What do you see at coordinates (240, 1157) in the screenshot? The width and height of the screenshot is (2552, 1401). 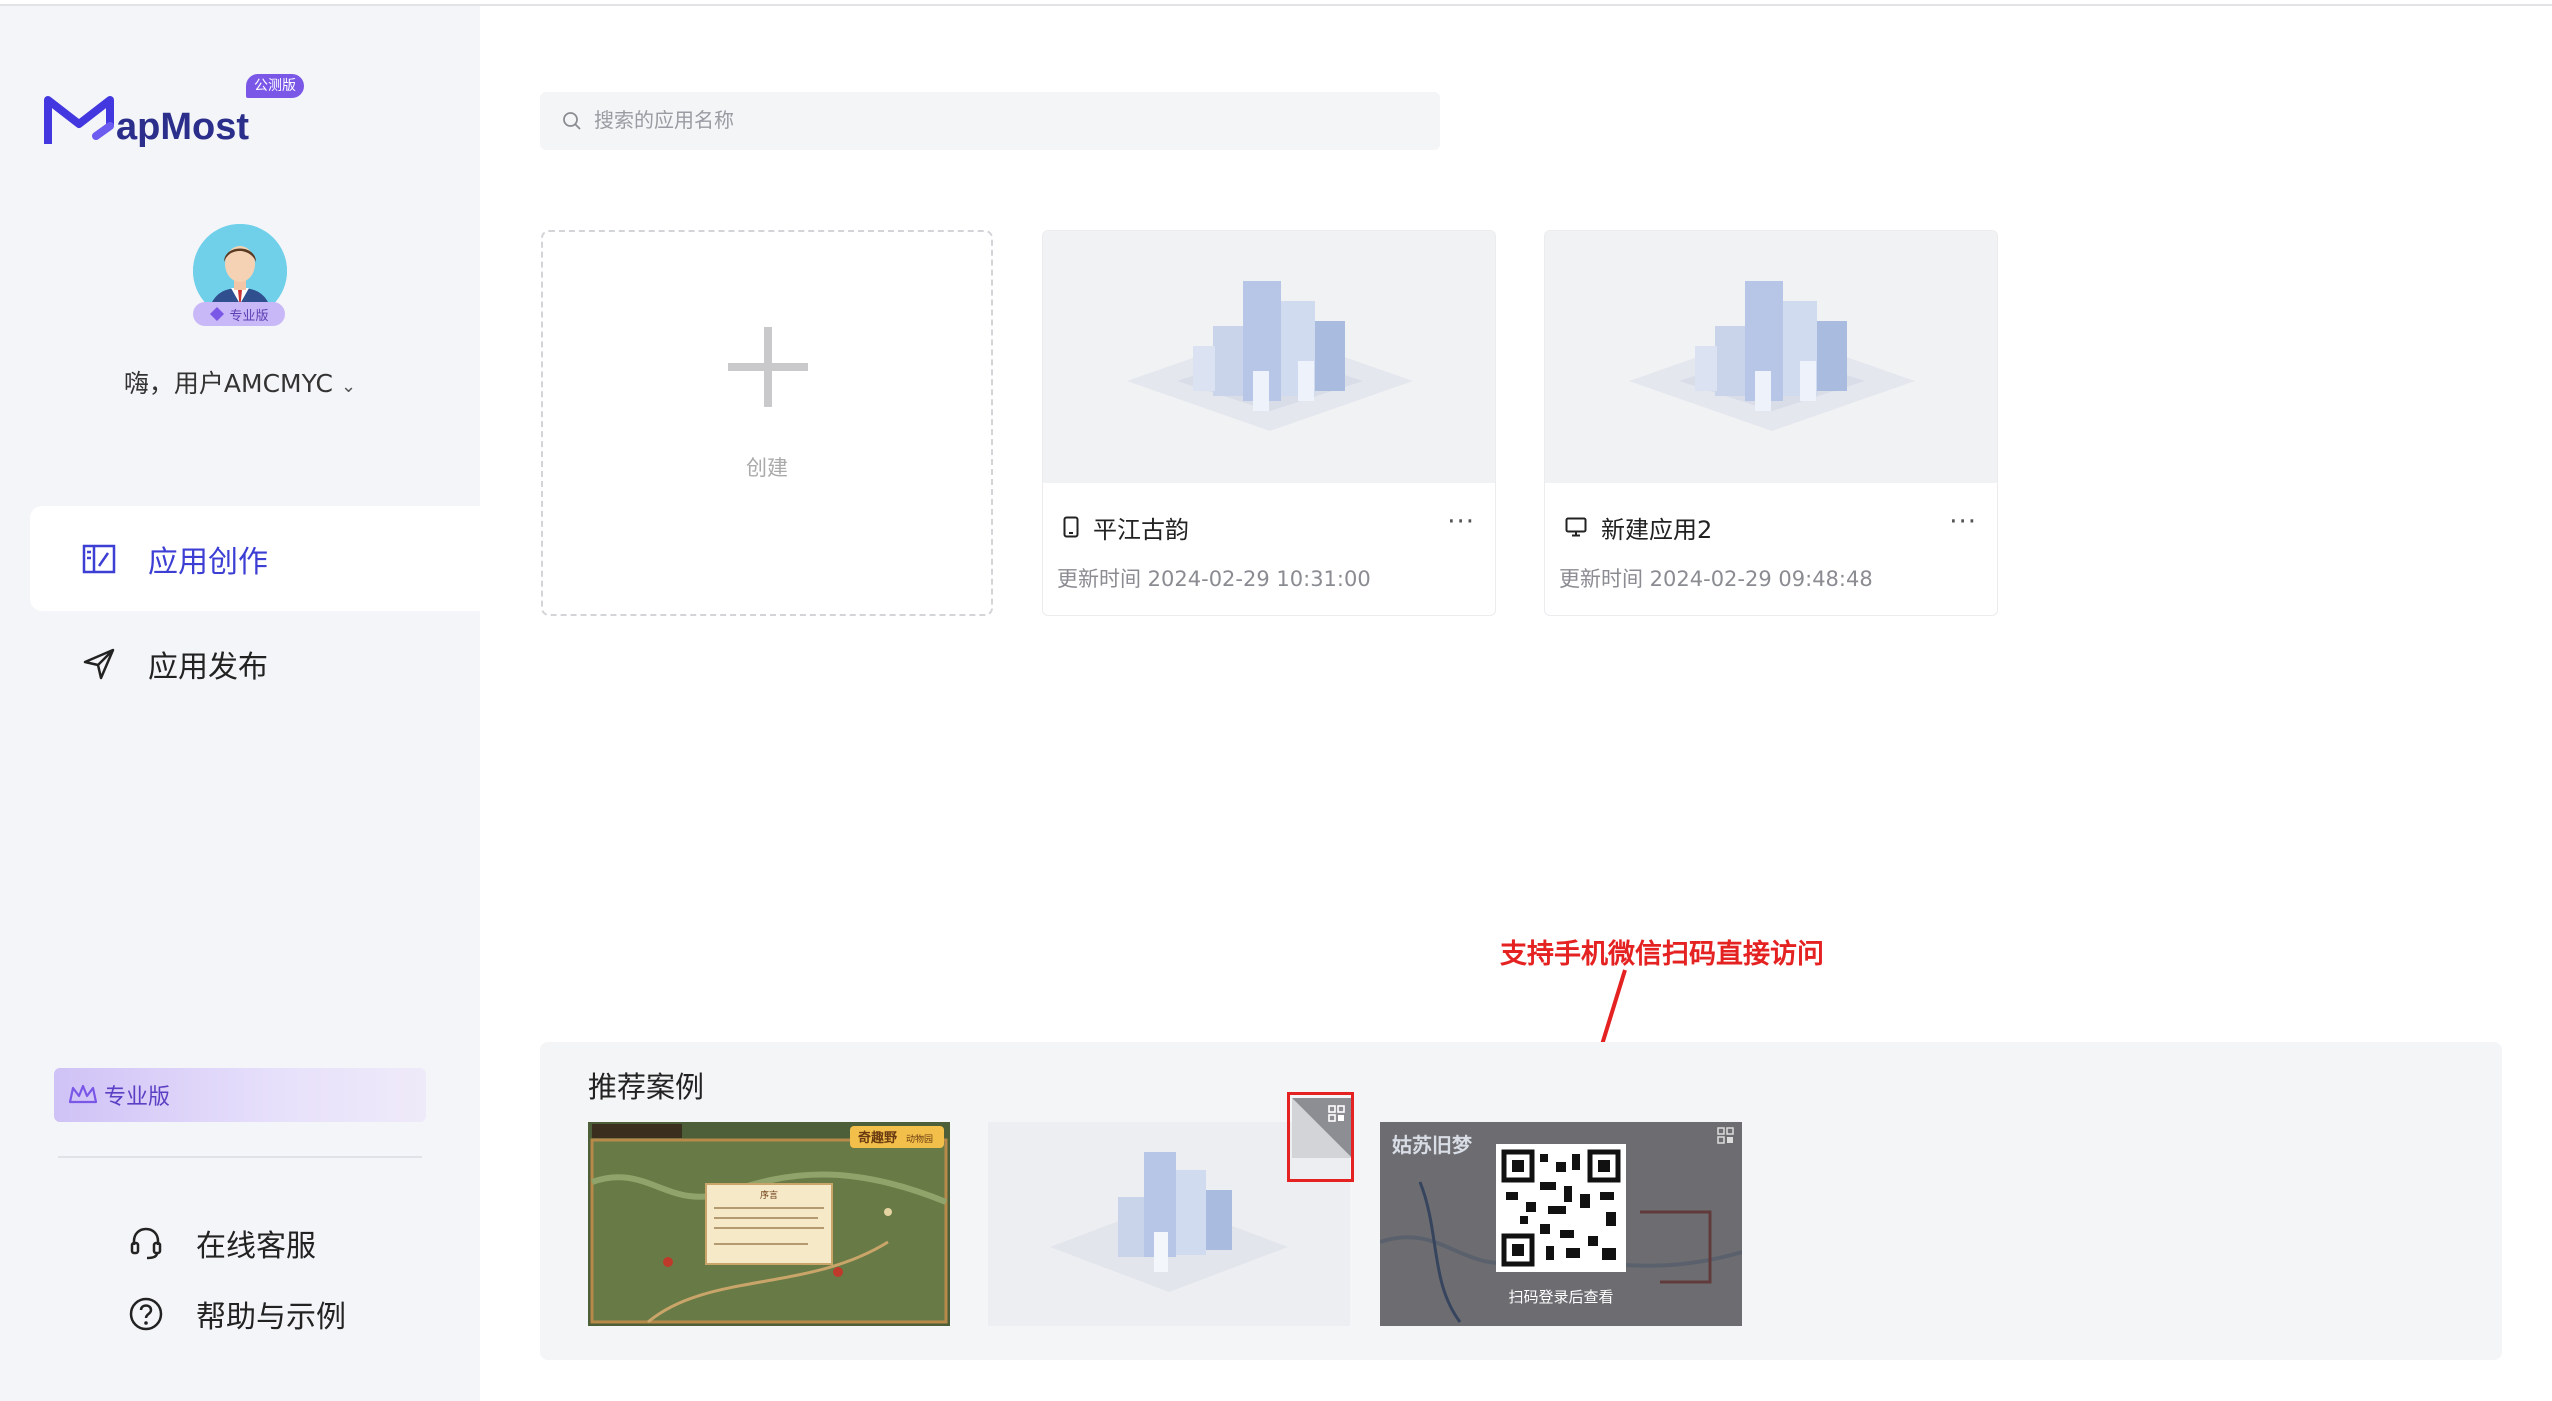 I see `sidebar-divider` at bounding box center [240, 1157].